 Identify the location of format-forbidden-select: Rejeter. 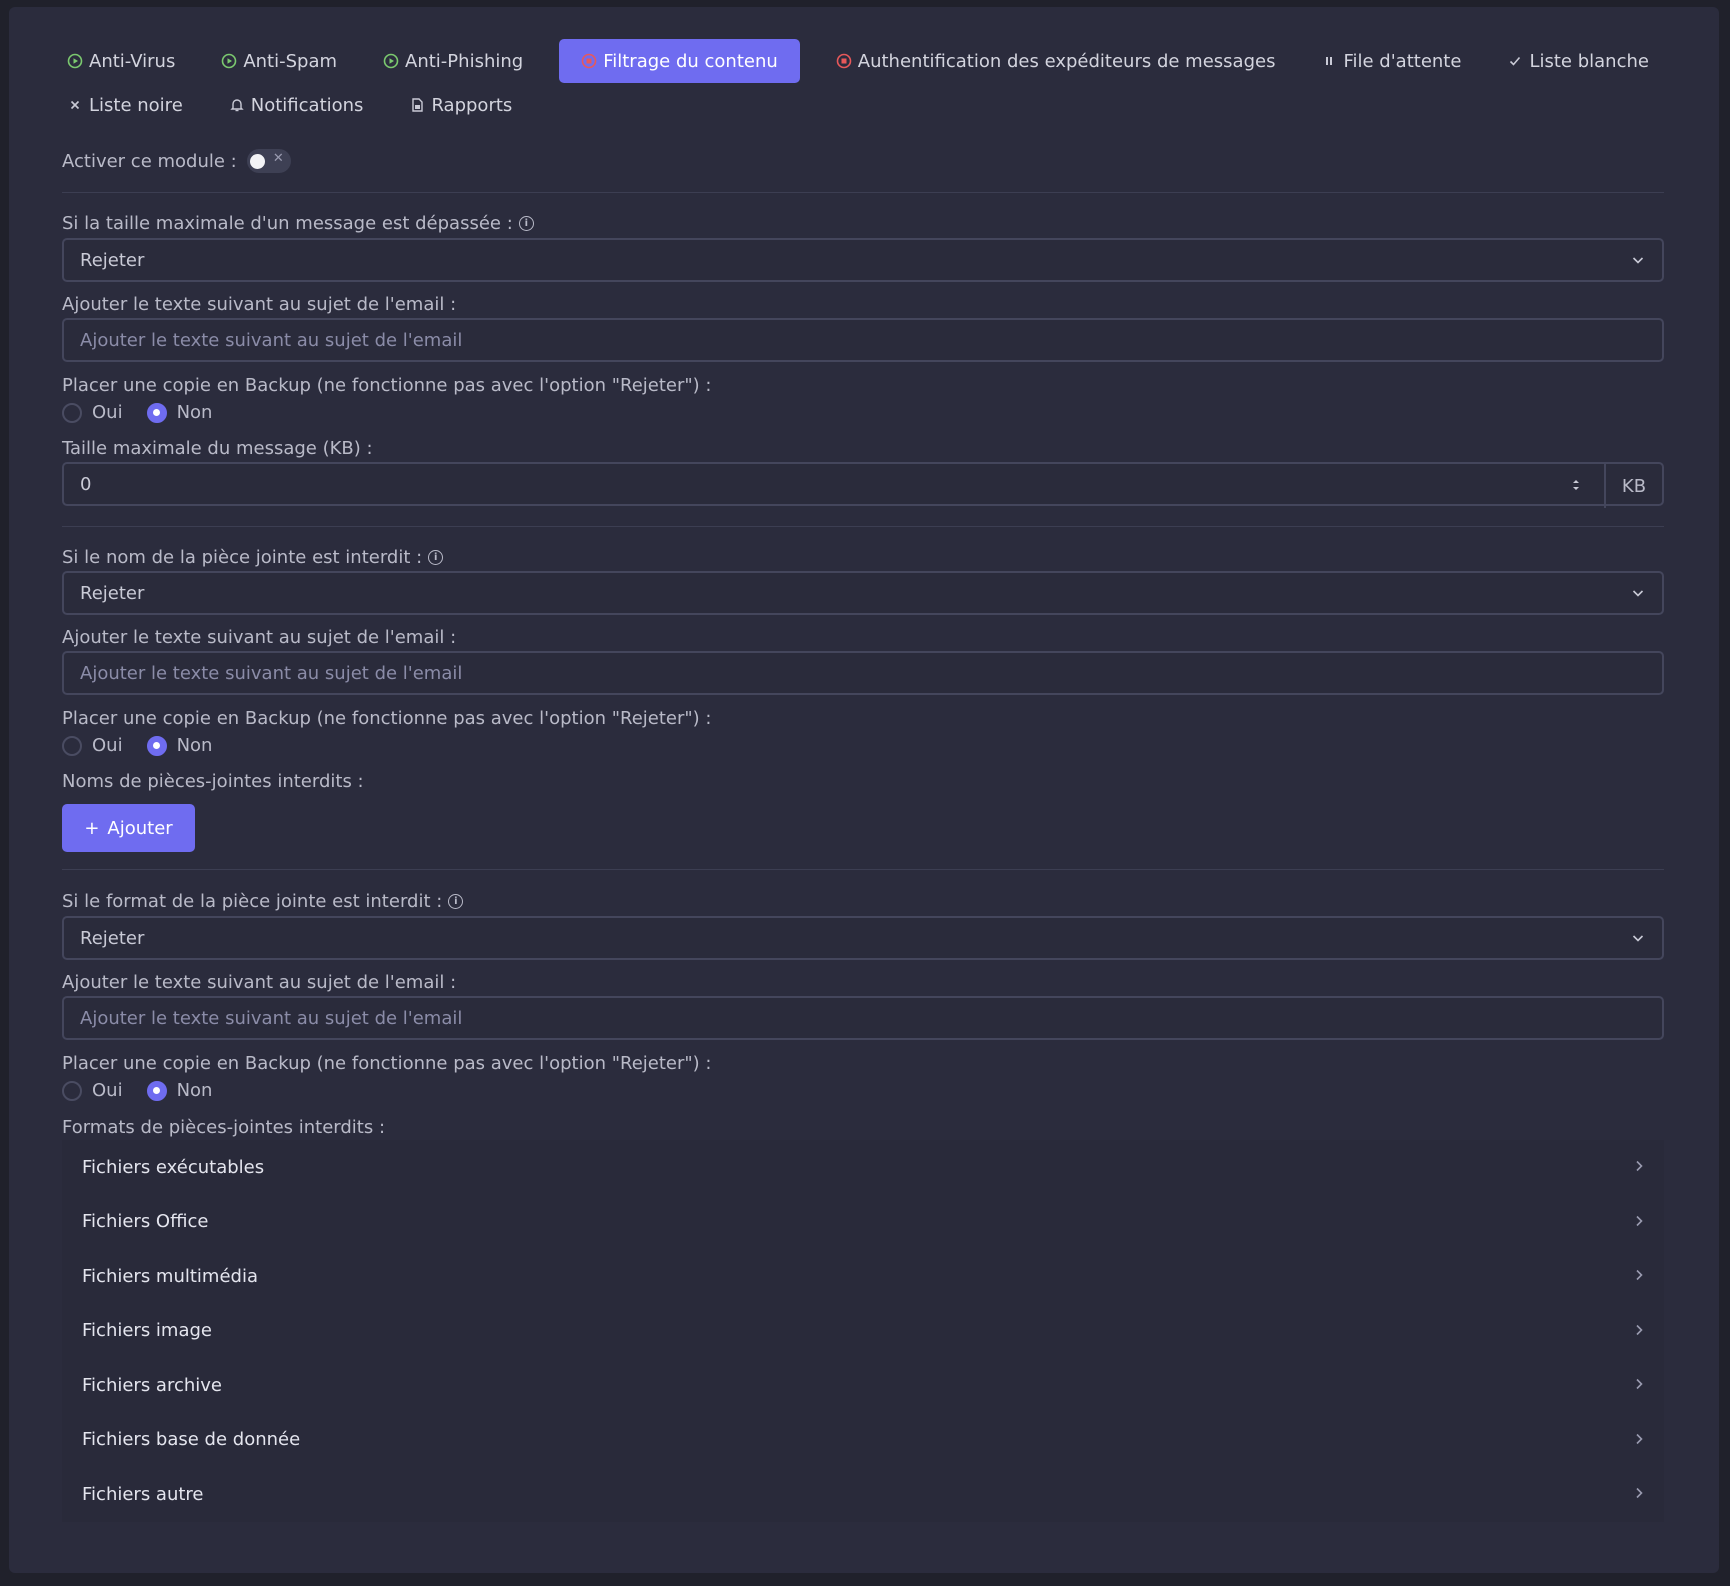
(863, 938).